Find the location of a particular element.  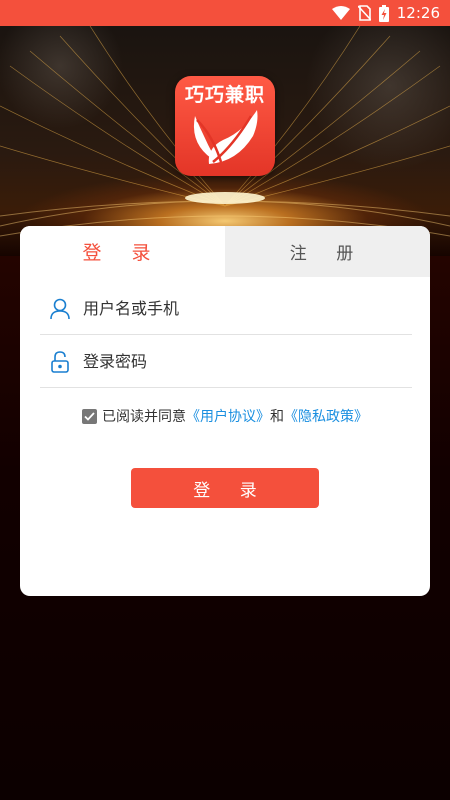

tab-login: 登 录 is located at coordinates (122, 251).